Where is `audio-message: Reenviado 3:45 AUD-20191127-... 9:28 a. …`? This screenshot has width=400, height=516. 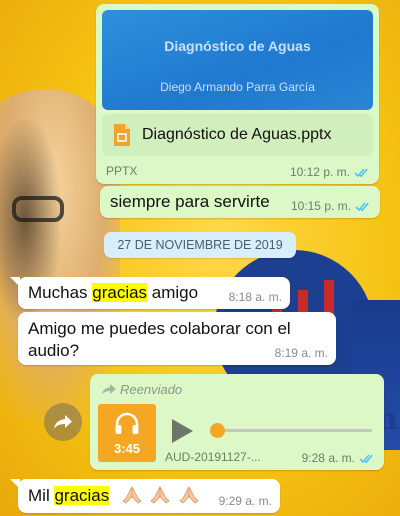
audio-message: Reenviado 3:45 AUD-20191127-... 9:28 a. … is located at coordinates (237, 422).